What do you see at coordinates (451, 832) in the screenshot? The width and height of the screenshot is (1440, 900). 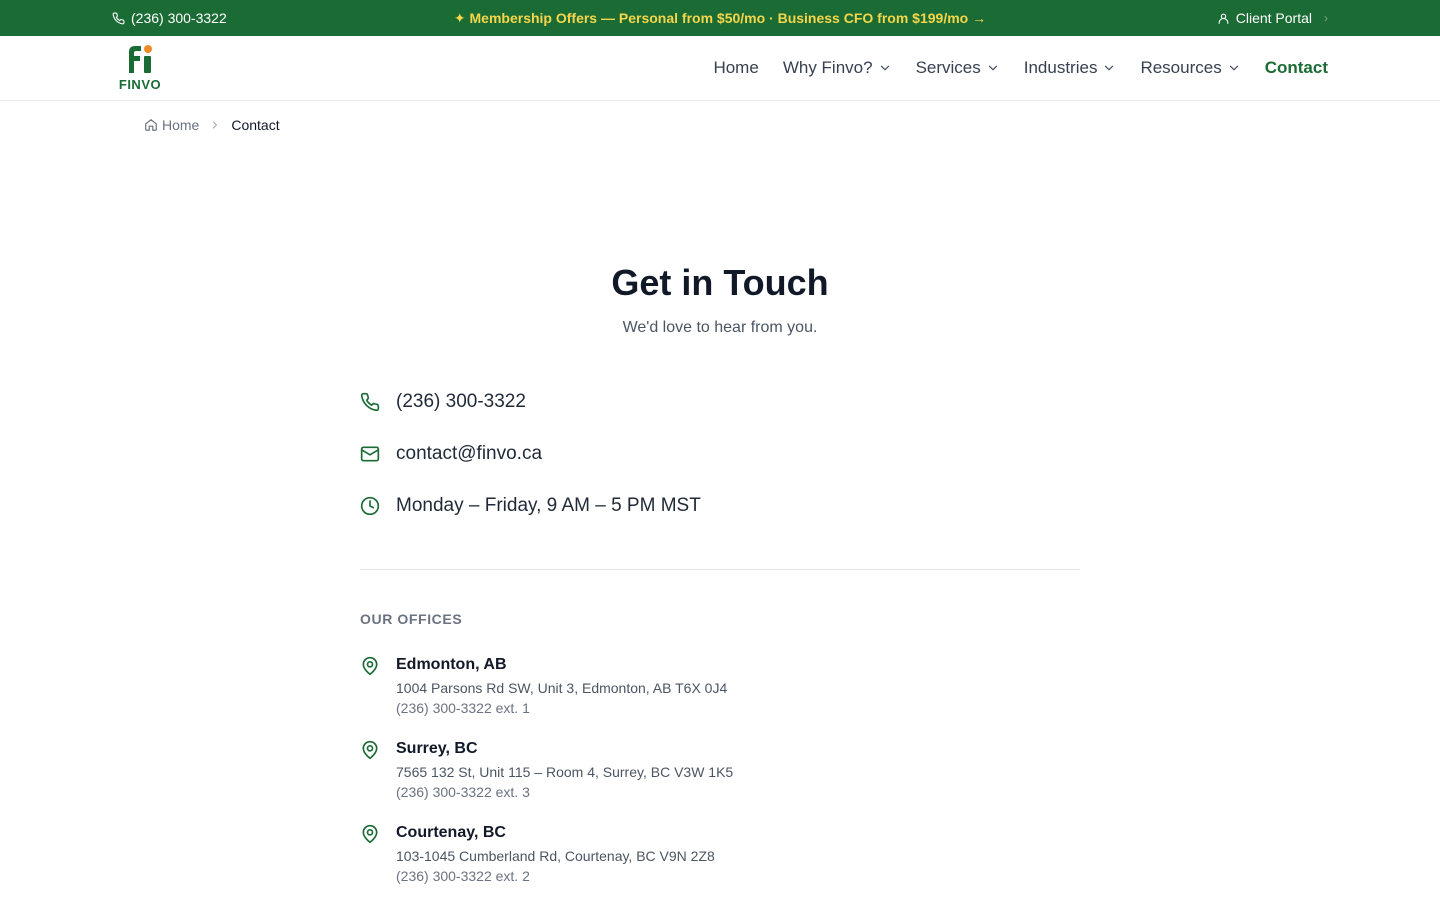 I see `office-name: Courtenay, BC` at bounding box center [451, 832].